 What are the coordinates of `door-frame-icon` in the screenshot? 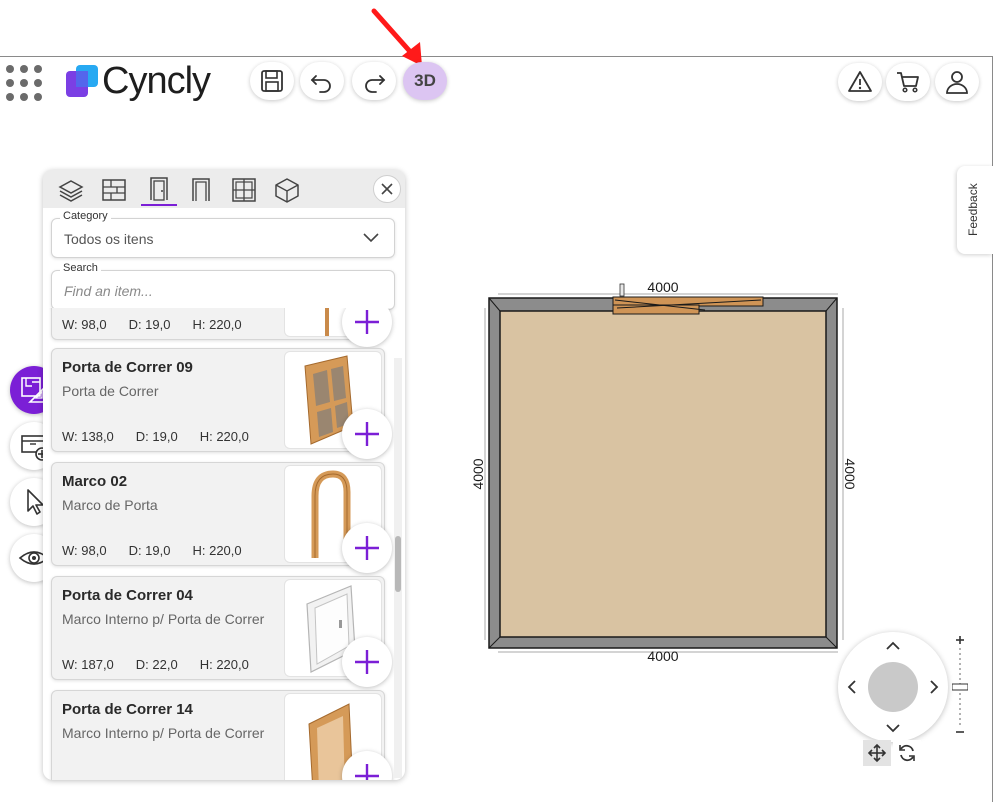 It's located at (201, 189).